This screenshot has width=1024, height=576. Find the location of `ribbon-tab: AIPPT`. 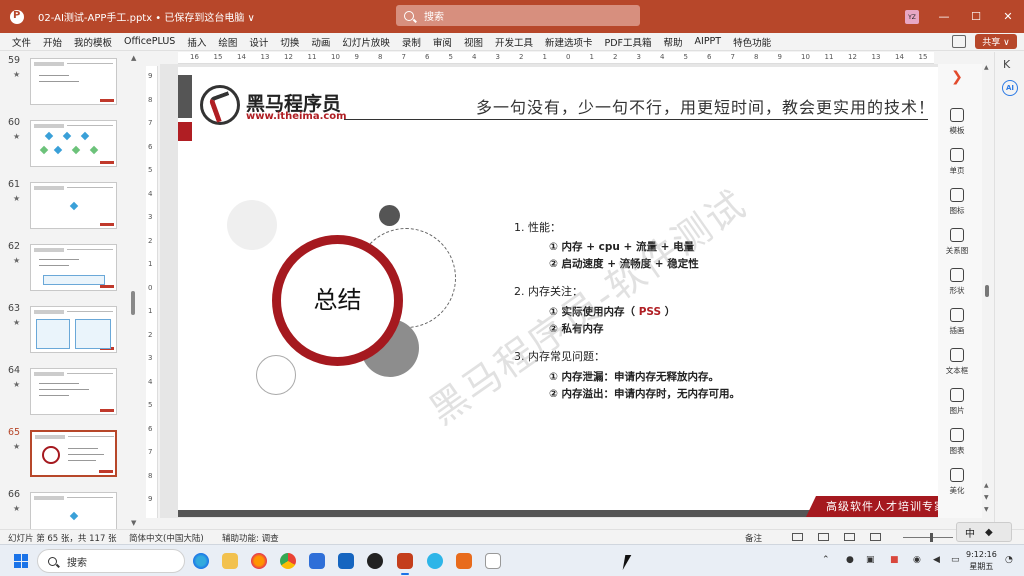

ribbon-tab: AIPPT is located at coordinates (708, 41).